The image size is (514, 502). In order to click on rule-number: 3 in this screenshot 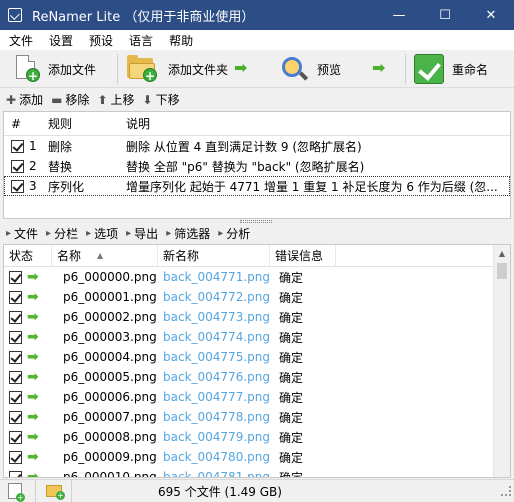, I will do `click(33, 186)`.